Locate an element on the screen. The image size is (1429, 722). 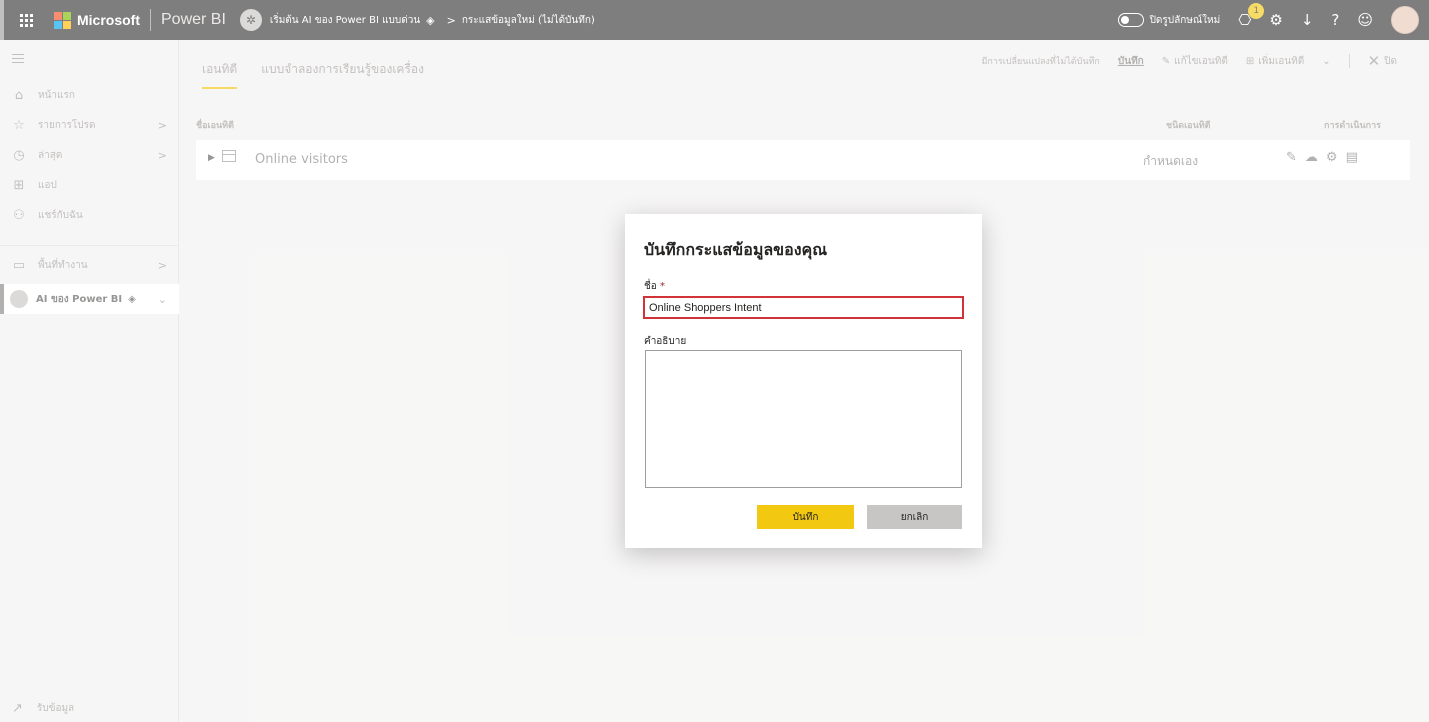
dialog-title: บันทึกกระแสข้อมูลของคุณ is located at coordinates (736, 249).